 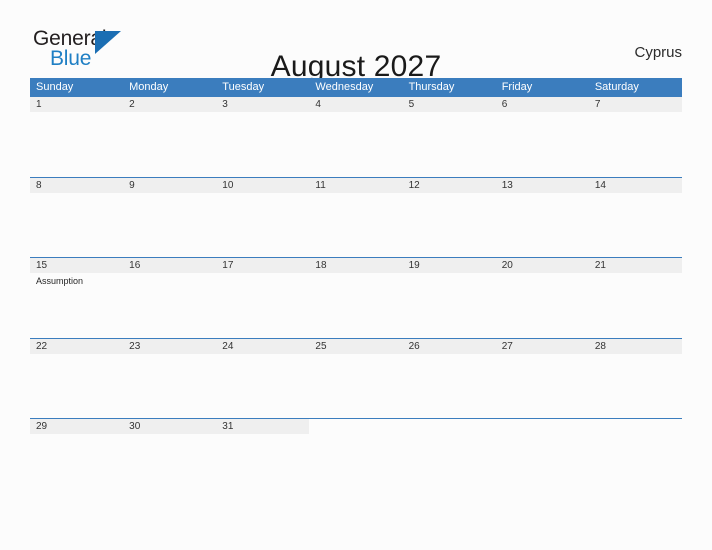 What do you see at coordinates (635, 185) in the screenshot?
I see `day-number: 14` at bounding box center [635, 185].